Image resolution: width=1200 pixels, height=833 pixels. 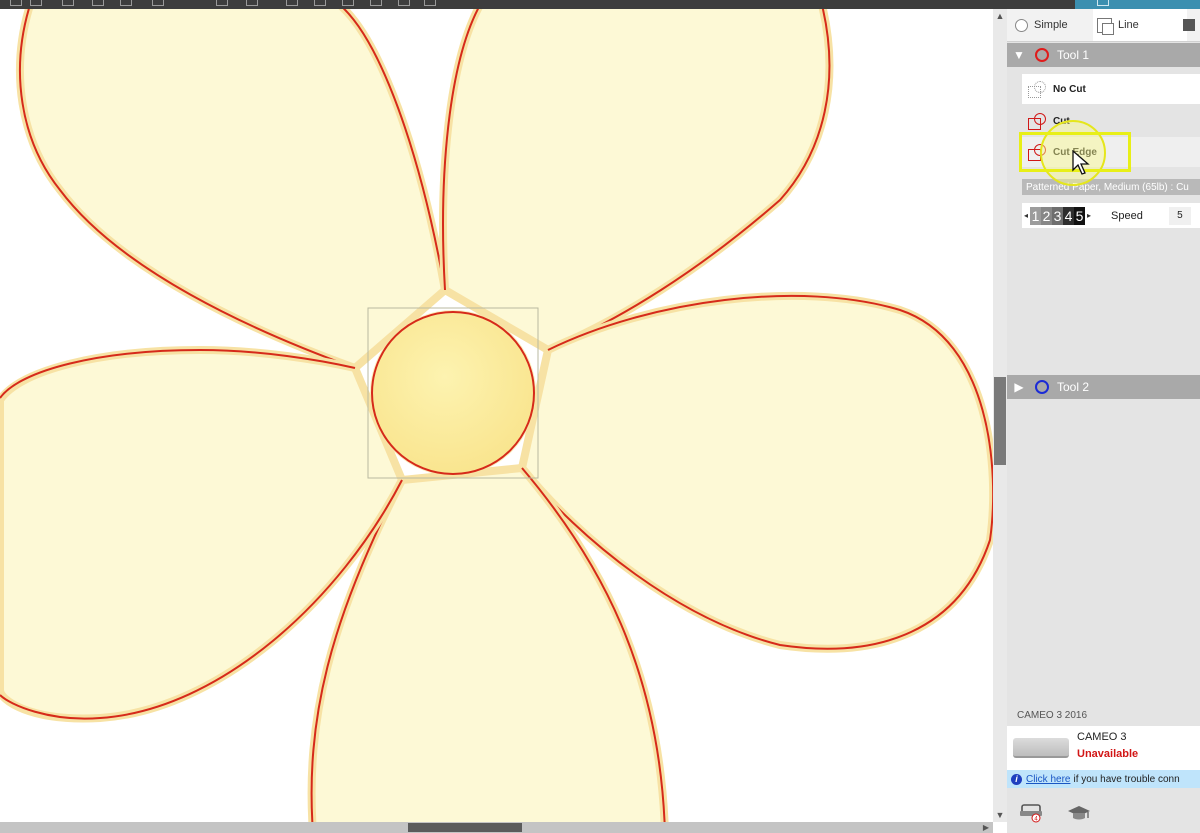 What do you see at coordinates (1111, 187) in the screenshot?
I see `material-label: Patterned Paper, Medium (65lb) : Cu` at bounding box center [1111, 187].